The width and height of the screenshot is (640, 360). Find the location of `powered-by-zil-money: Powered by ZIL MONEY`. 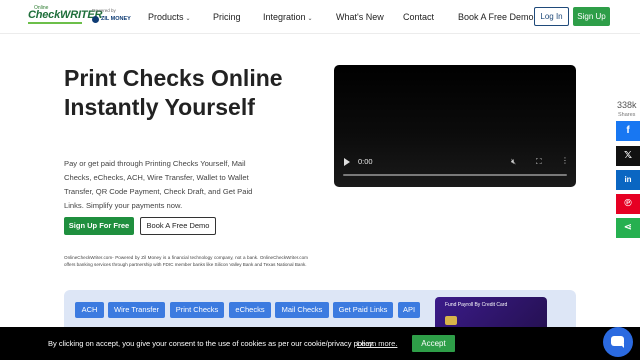

powered-by-zil-money: Powered by ZIL MONEY is located at coordinates (115, 18).